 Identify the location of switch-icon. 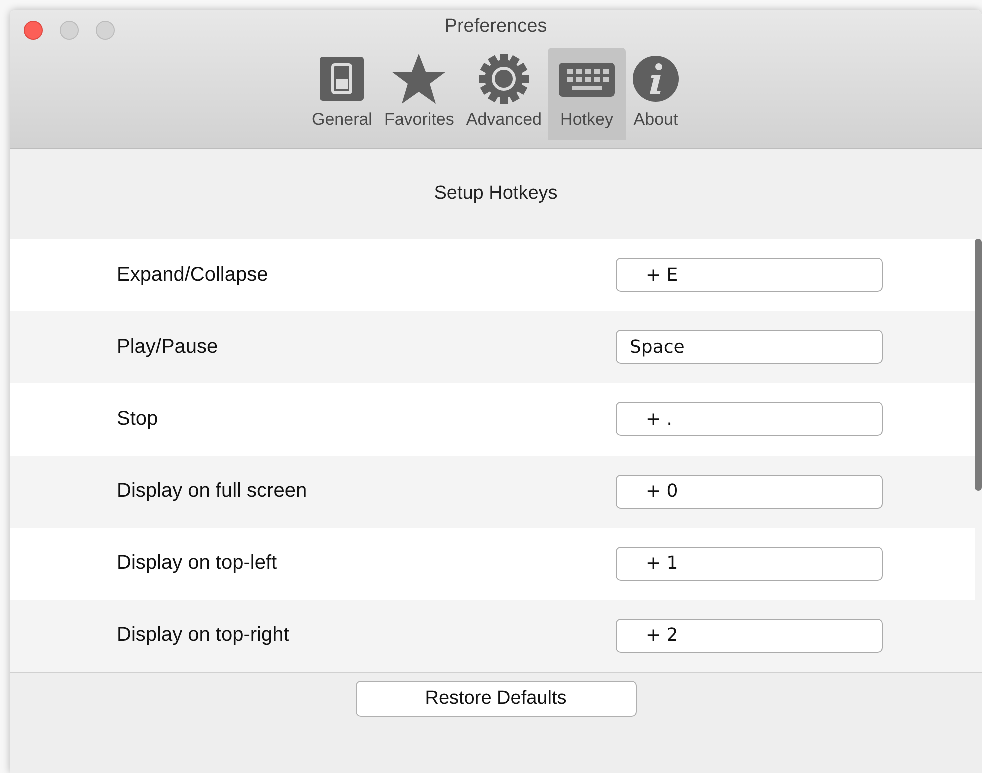
(342, 79).